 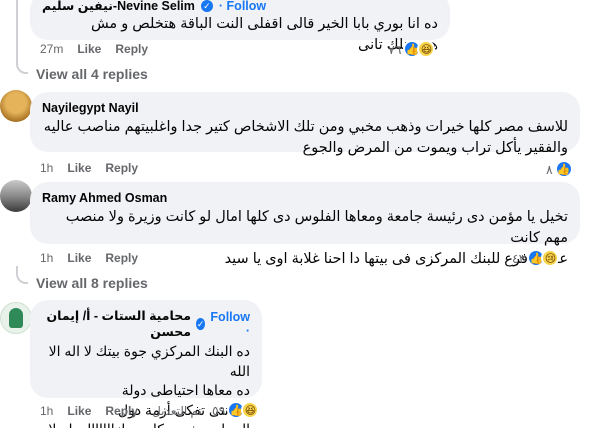 I want to click on logo-icon, so click(x=16, y=318).